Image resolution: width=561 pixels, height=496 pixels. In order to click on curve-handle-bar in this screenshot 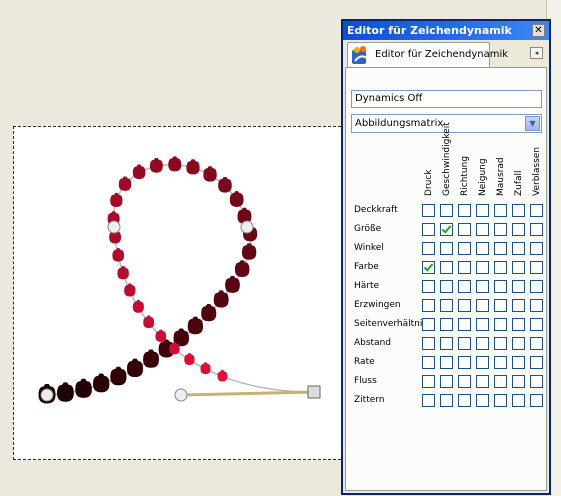, I will do `click(247, 393)`.